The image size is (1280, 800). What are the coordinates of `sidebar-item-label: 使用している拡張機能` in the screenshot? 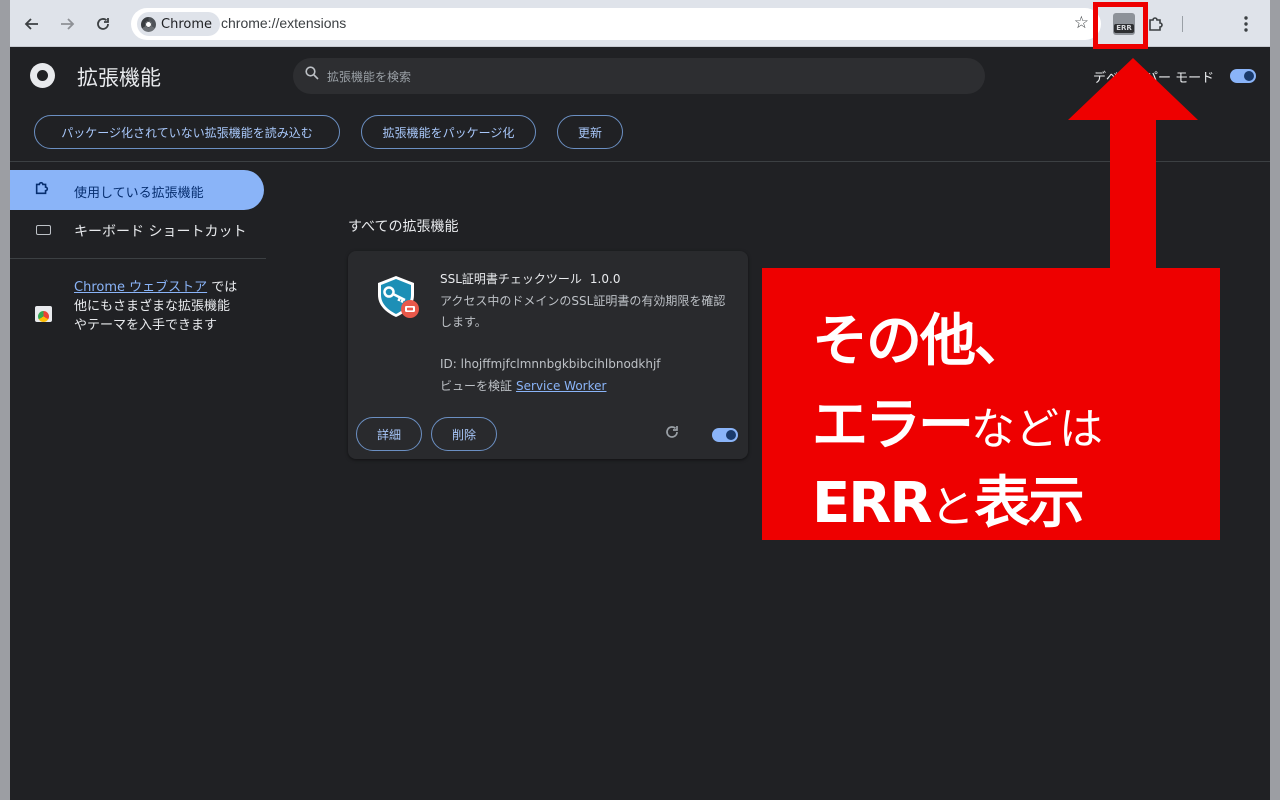 It's located at (139, 193).